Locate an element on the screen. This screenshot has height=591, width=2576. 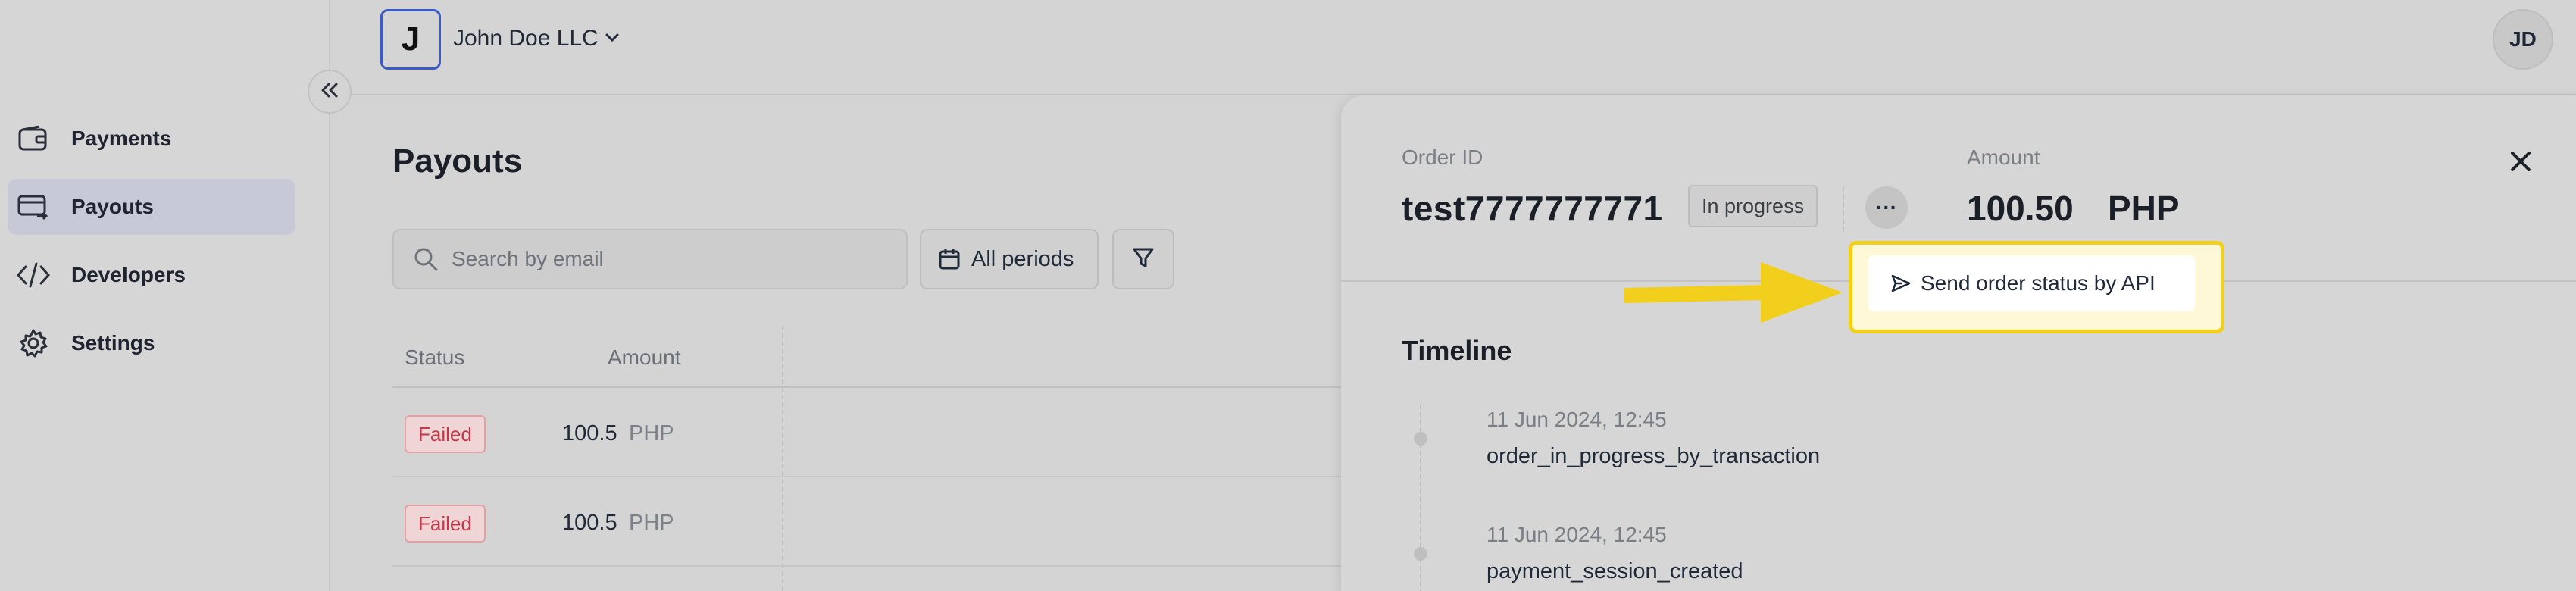
search-icon is located at coordinates (426, 259).